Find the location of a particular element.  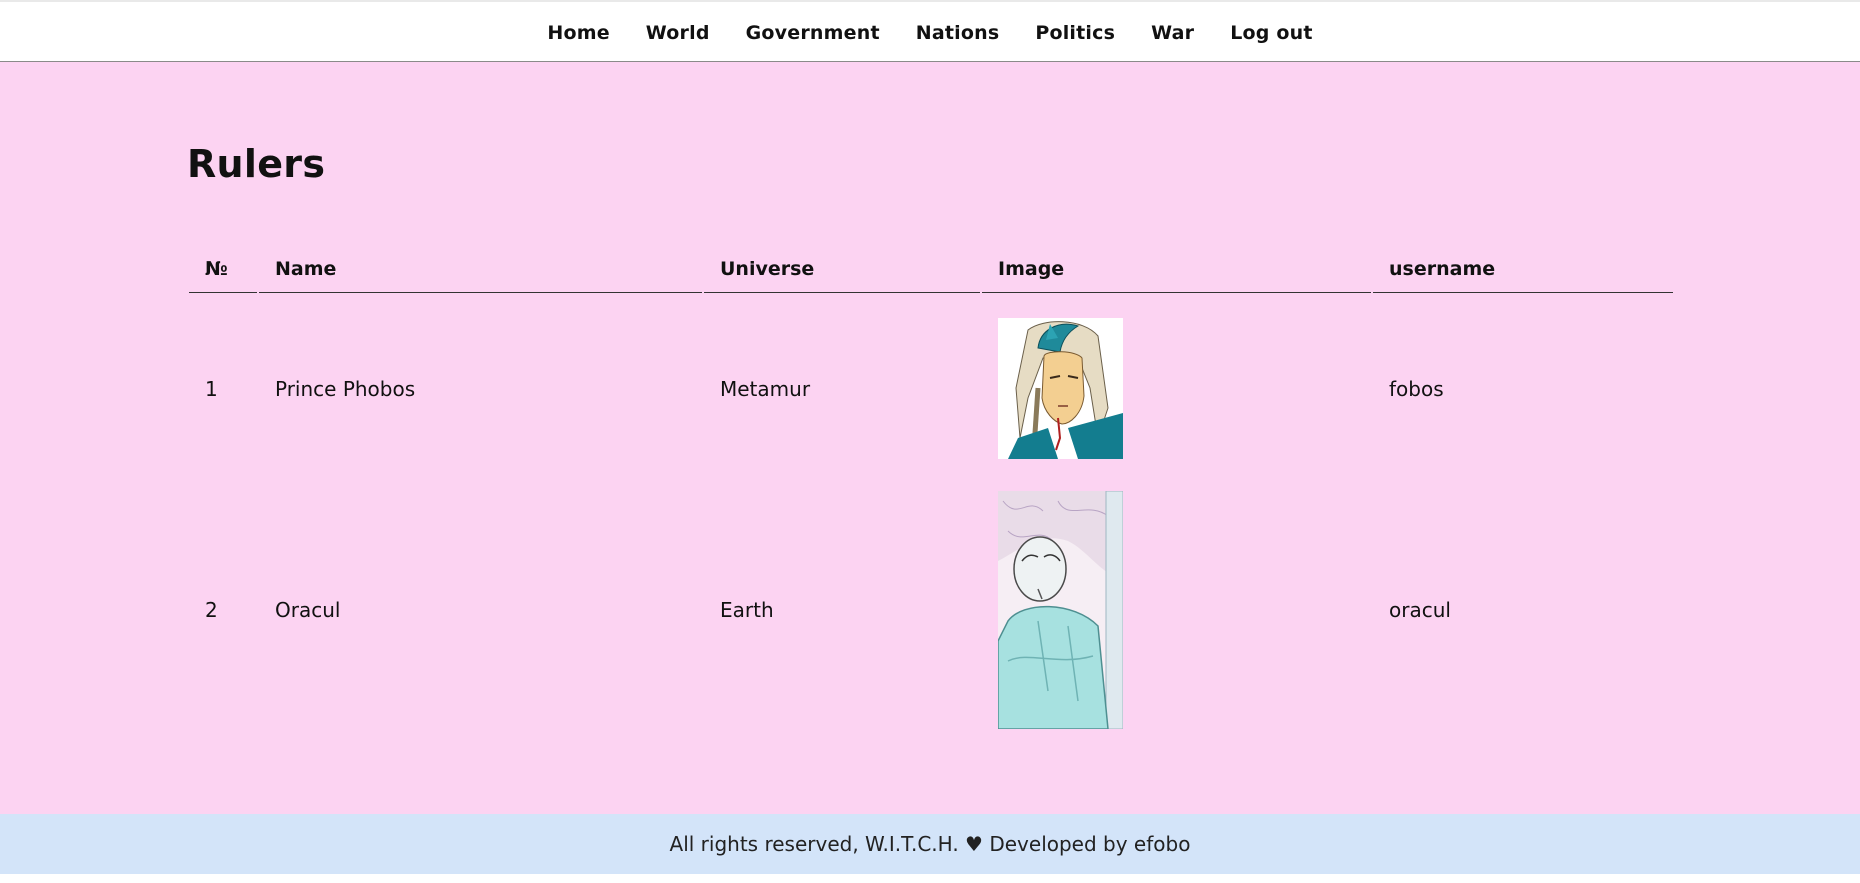

row-username: fobos is located at coordinates (1416, 388).